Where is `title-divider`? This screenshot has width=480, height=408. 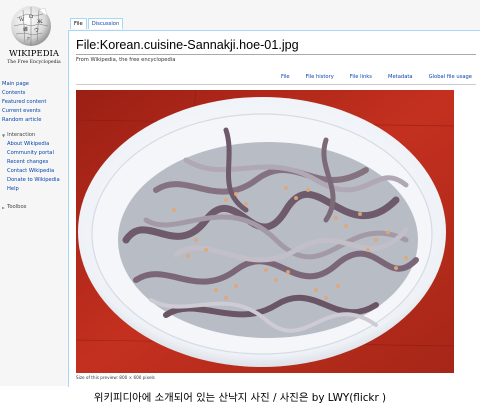 title-divider is located at coordinates (276, 54).